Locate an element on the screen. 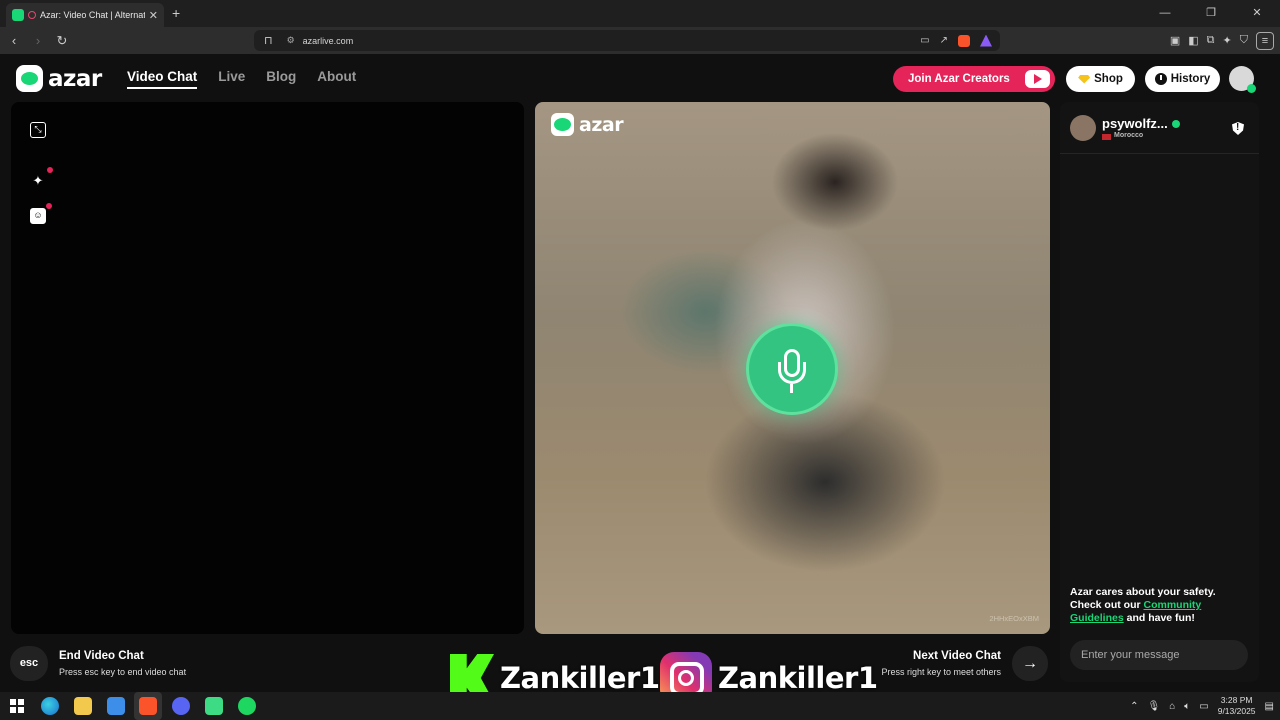 This screenshot has height=720, width=1280. esc-button: esc is located at coordinates (29, 663).